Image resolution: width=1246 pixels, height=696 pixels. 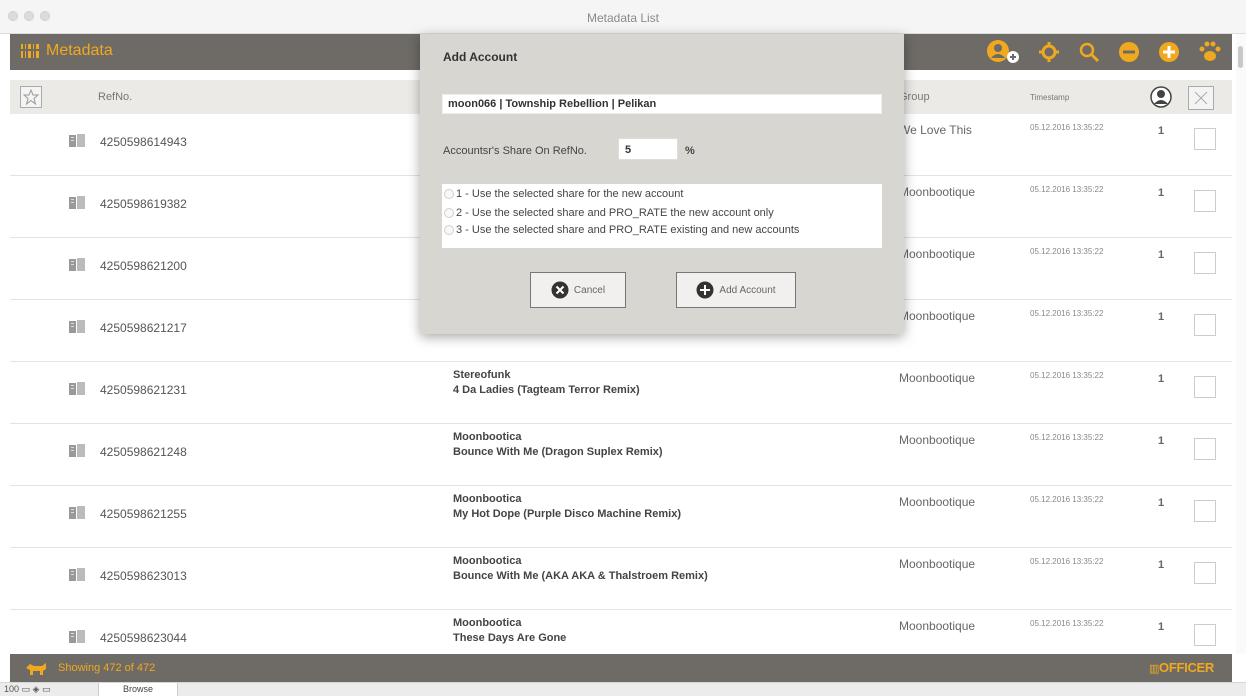 What do you see at coordinates (546, 390) in the screenshot?
I see `row-track: 4 Da Ladies (Tagteam Terror Remix)` at bounding box center [546, 390].